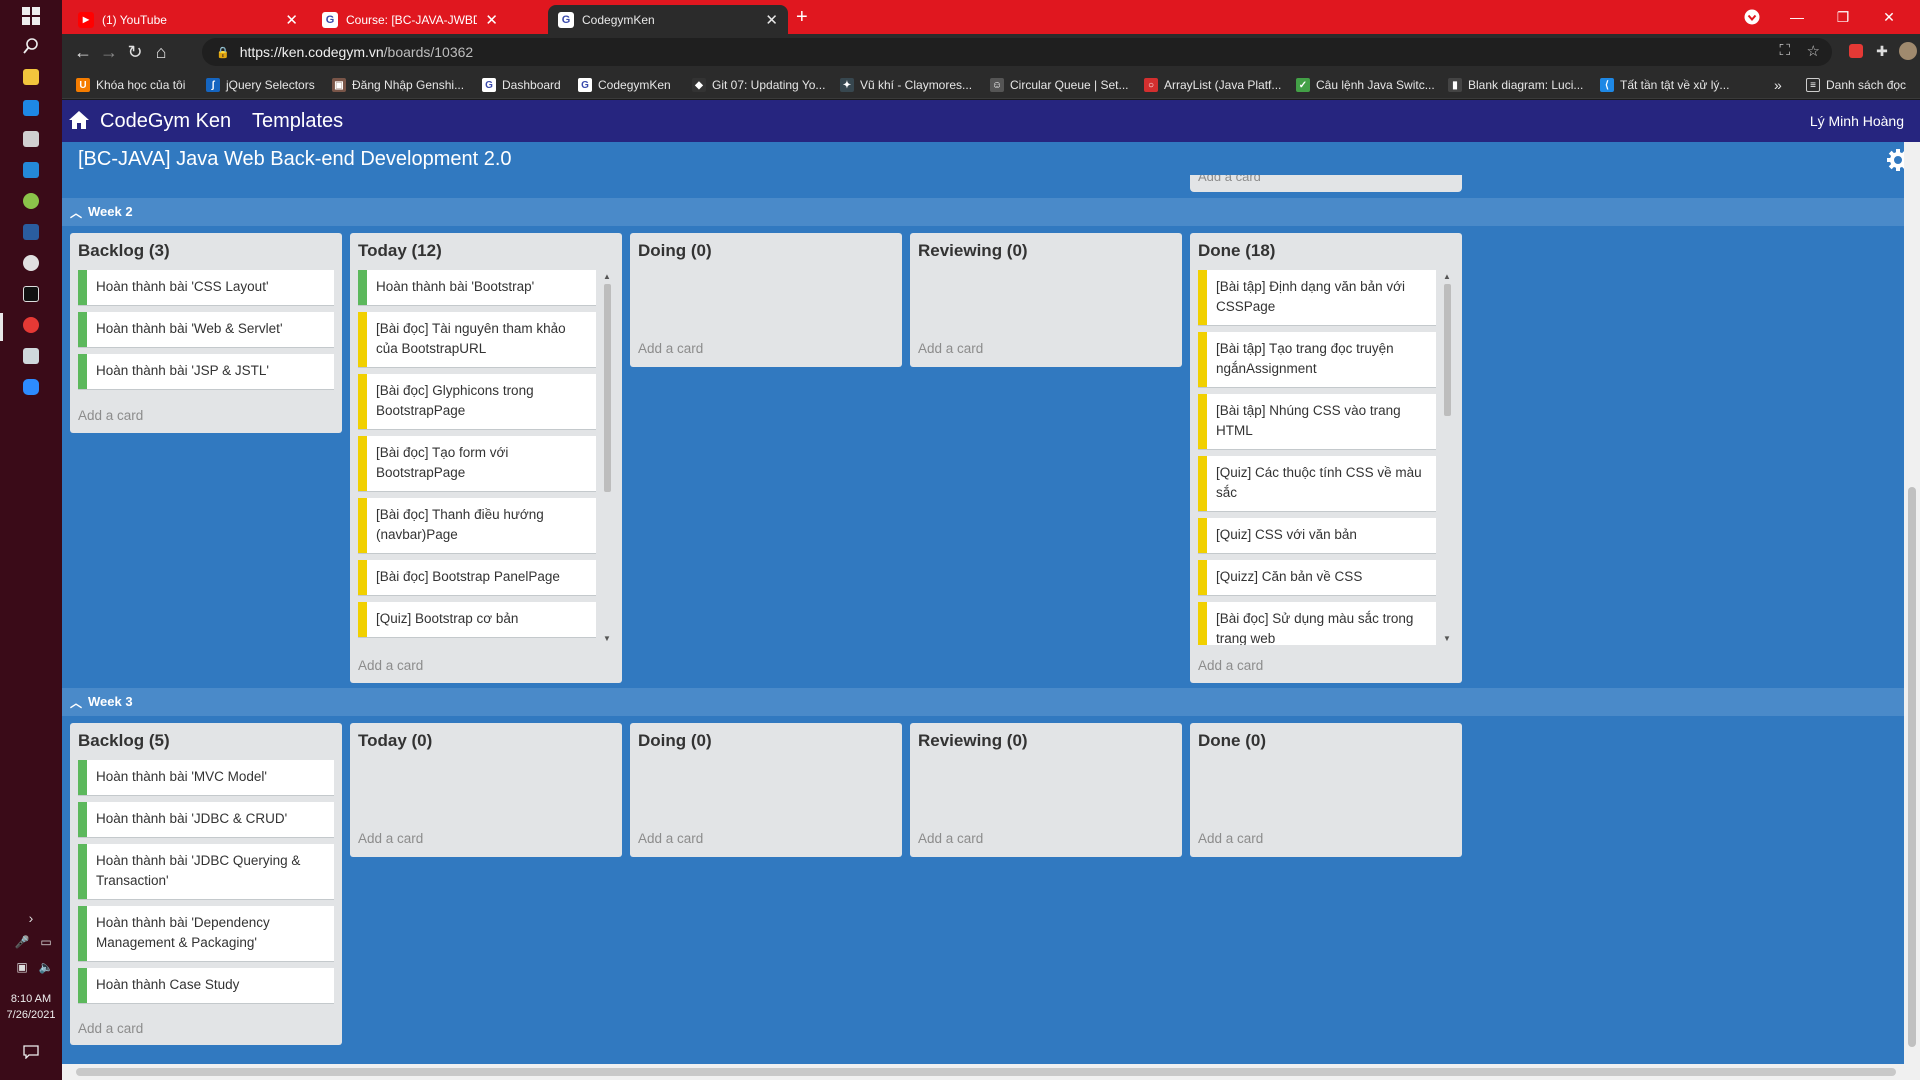 This screenshot has width=1920, height=1080. What do you see at coordinates (31, 999) in the screenshot?
I see `clock-time: 8:10 AM` at bounding box center [31, 999].